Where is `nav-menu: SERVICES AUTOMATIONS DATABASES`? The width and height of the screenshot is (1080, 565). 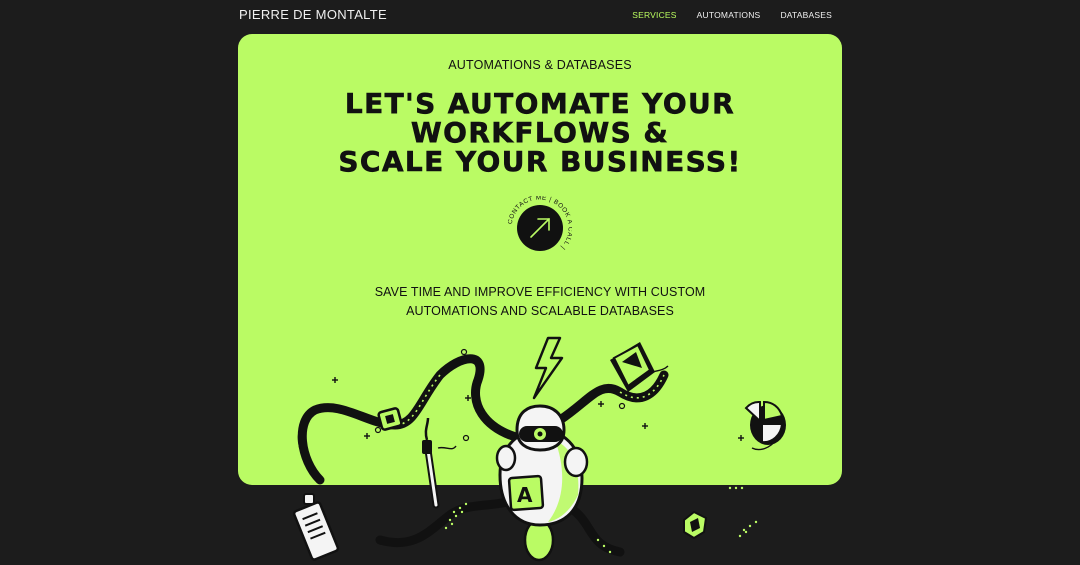
nav-menu: SERVICES AUTOMATIONS DATABASES is located at coordinates (732, 15).